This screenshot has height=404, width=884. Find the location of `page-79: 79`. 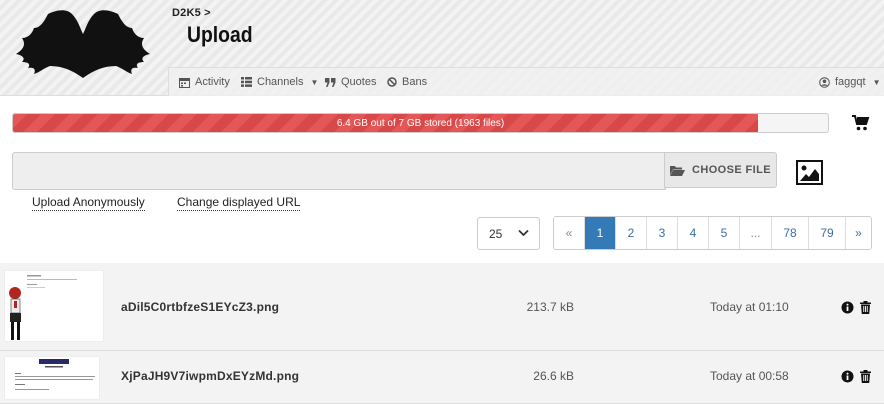

page-79: 79 is located at coordinates (826, 233).